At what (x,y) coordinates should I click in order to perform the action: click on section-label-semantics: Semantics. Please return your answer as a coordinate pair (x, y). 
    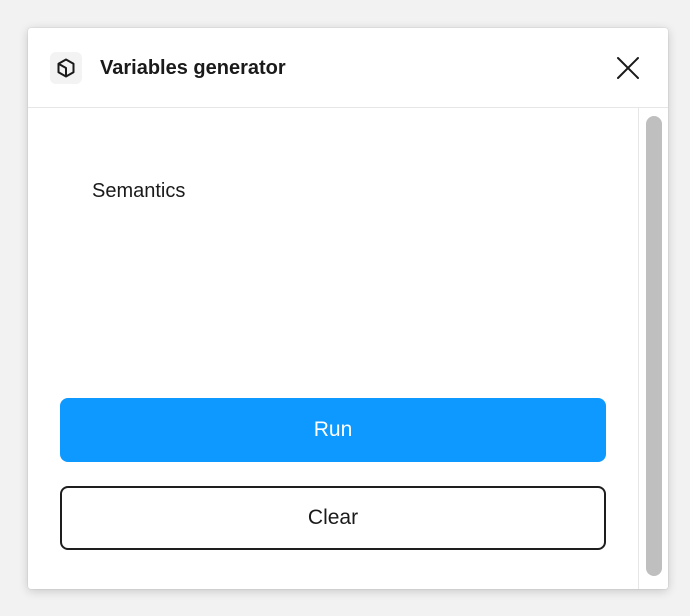
    Looking at the image, I should click on (139, 191).